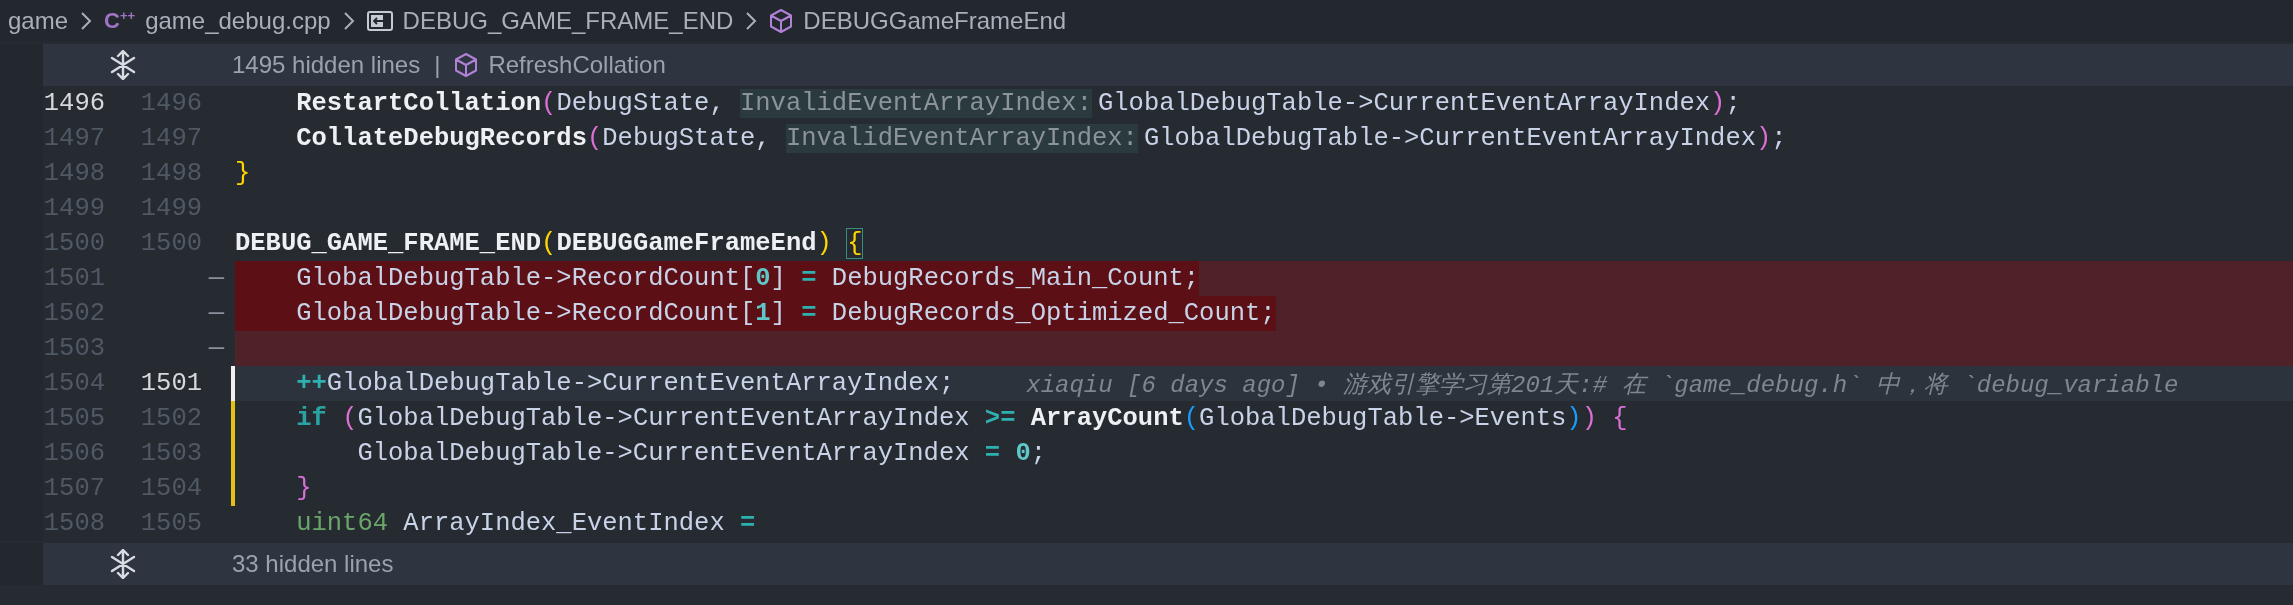 Image resolution: width=2293 pixels, height=605 pixels. I want to click on blame-annotation: xiaqiu [6 days ago] • 游戏引擎学习第201天:# 在 `game_debug.h` 中，将 `debug_variable, so click(1602, 385).